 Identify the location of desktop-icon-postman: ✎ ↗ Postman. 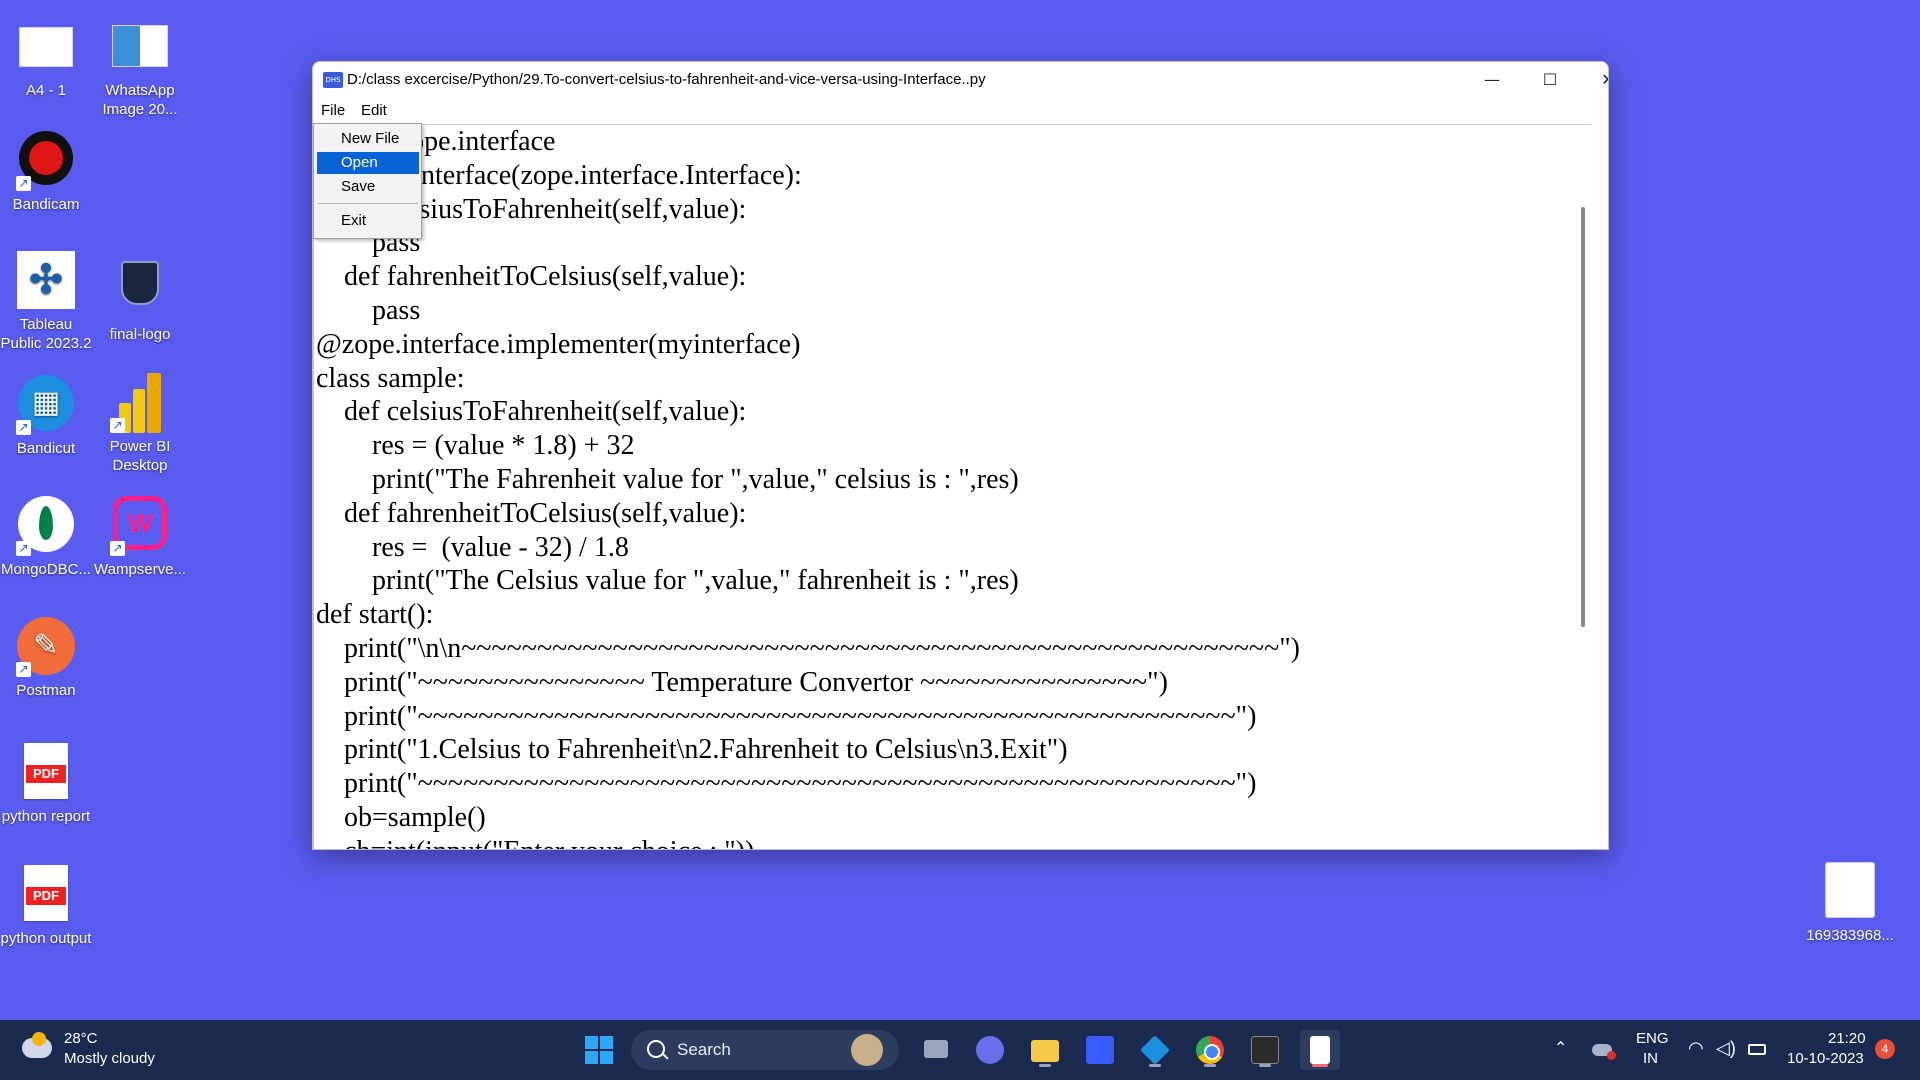
(46, 658).